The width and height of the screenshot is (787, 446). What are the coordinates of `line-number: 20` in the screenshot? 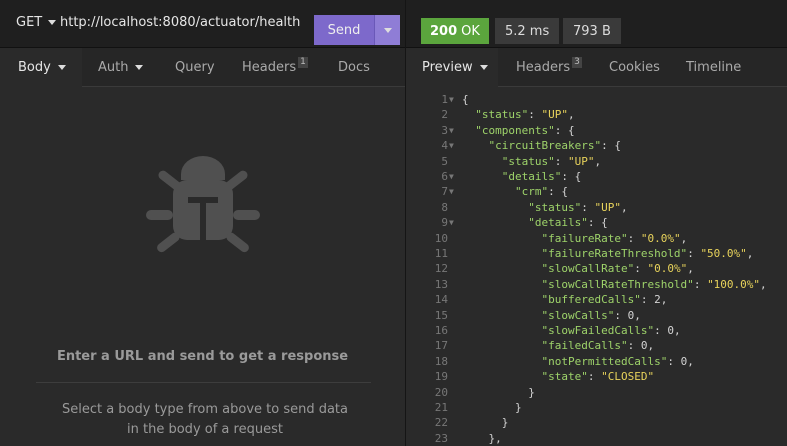 It's located at (441, 392).